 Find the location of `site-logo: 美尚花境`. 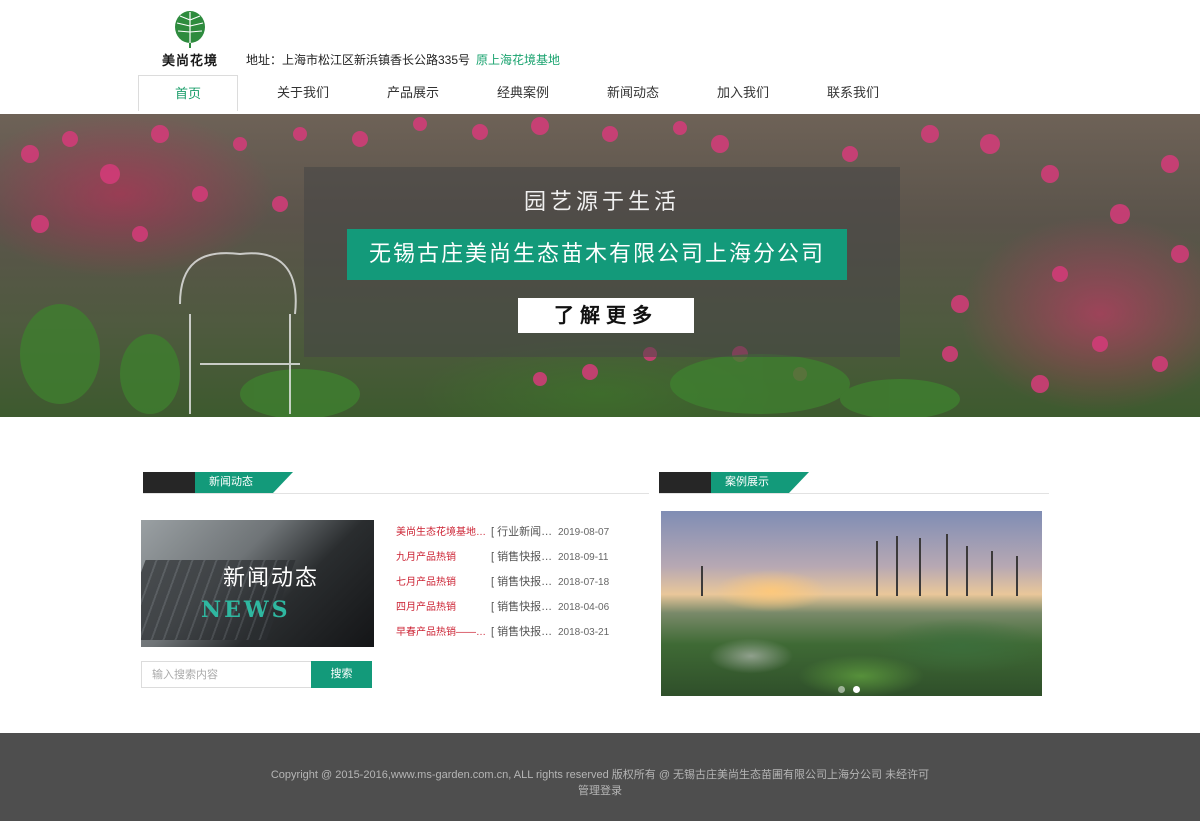

site-logo: 美尚花境 is located at coordinates (190, 39).